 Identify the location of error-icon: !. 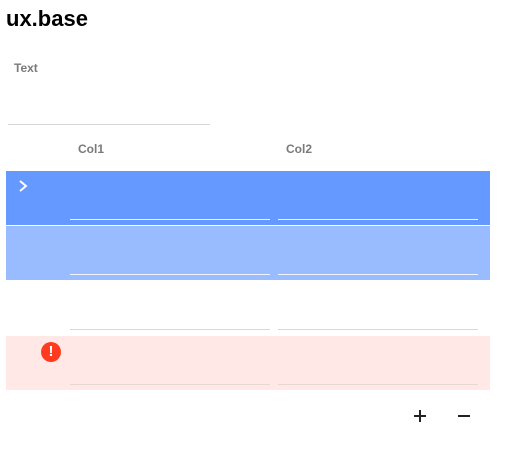
(51, 352).